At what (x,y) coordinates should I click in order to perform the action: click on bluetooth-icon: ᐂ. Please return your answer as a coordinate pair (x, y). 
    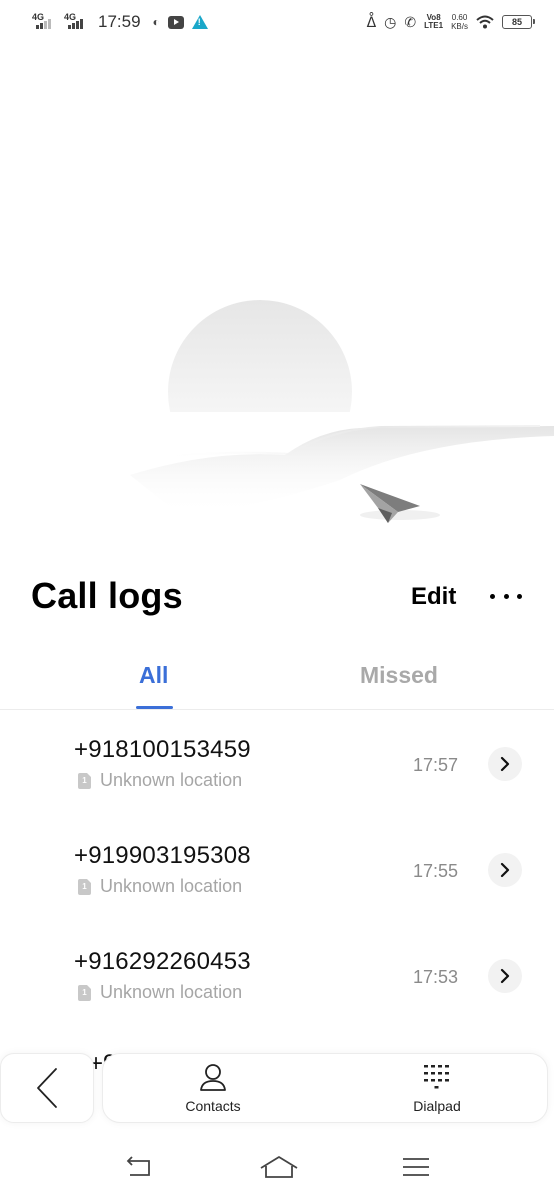
    Looking at the image, I should click on (371, 21).